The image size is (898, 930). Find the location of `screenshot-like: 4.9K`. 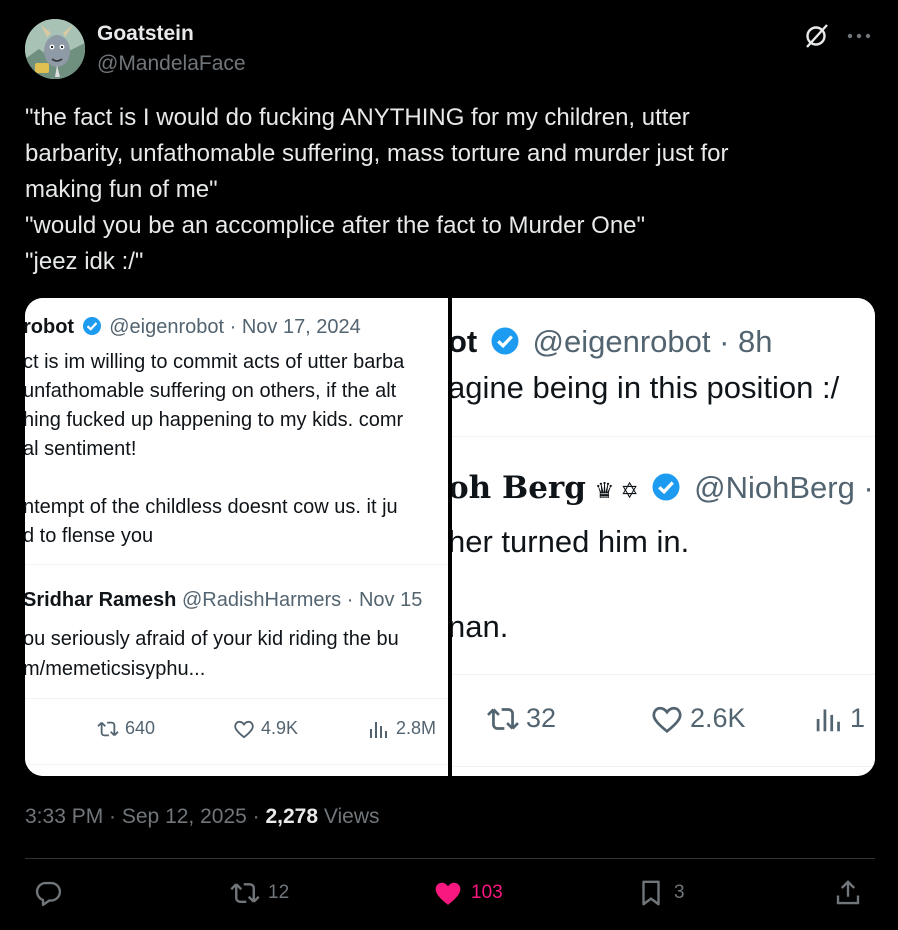

screenshot-like: 4.9K is located at coordinates (265, 728).